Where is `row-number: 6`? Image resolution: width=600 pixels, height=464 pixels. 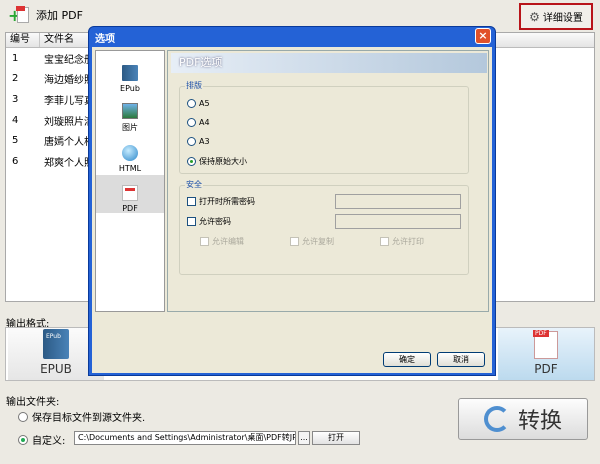
row-number: 6 is located at coordinates (15, 161).